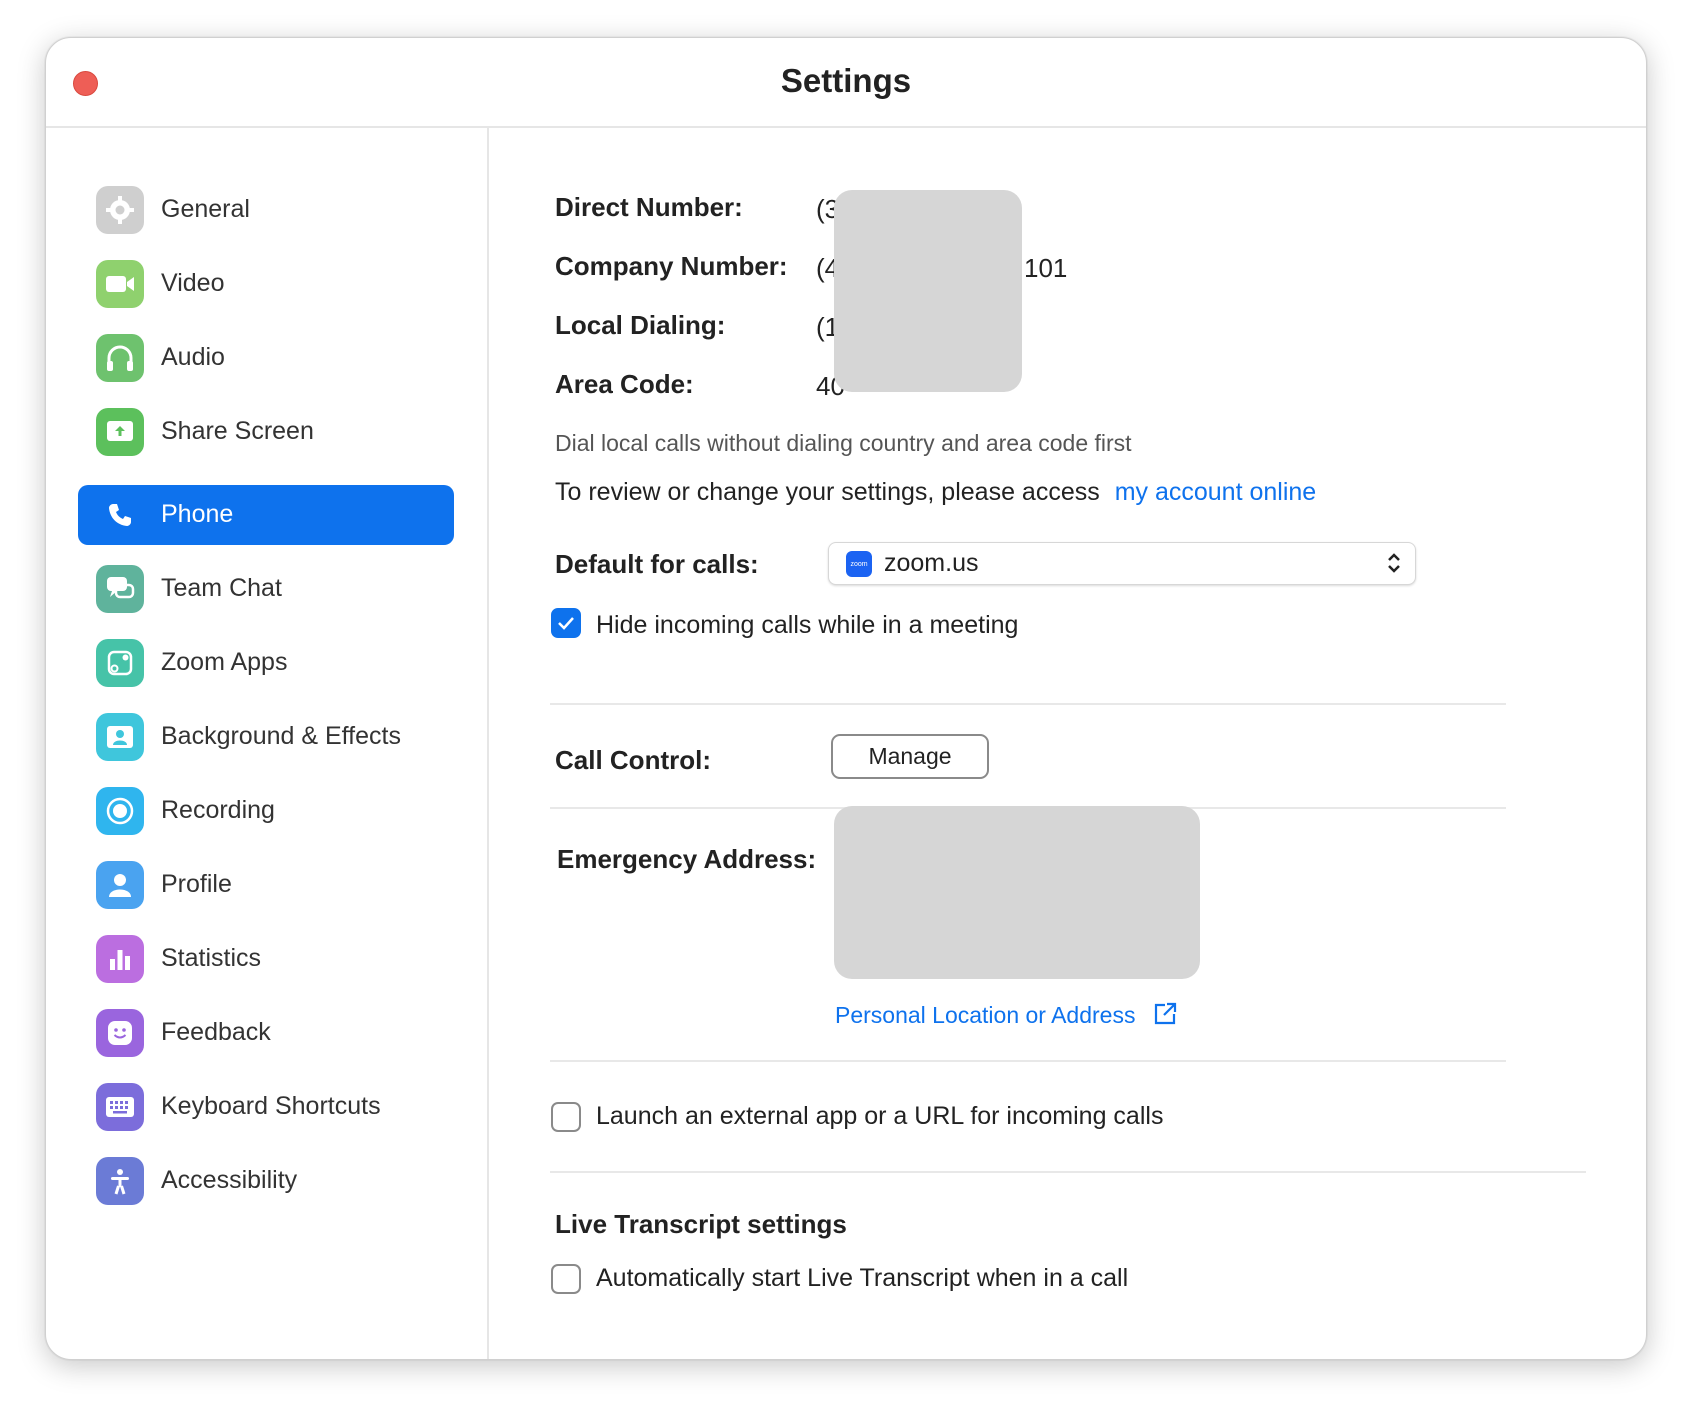  Describe the element at coordinates (229, 1180) in the screenshot. I see `sidebar-item-label: Accessibility` at that location.